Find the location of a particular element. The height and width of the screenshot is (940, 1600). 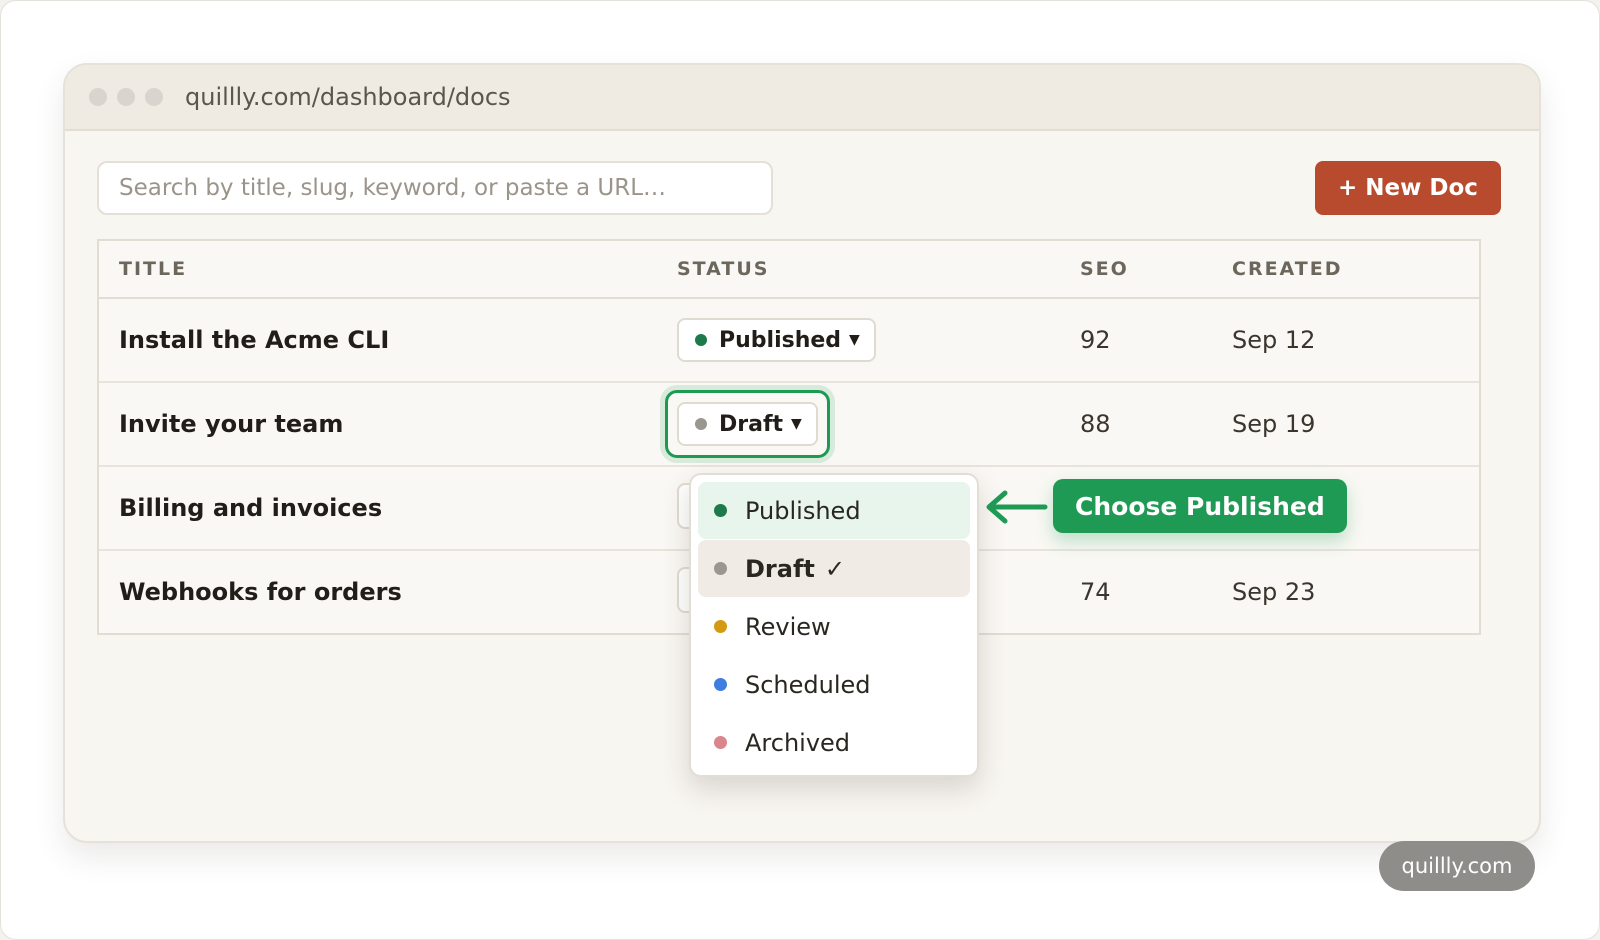

status-option-review: Review is located at coordinates (834, 626).